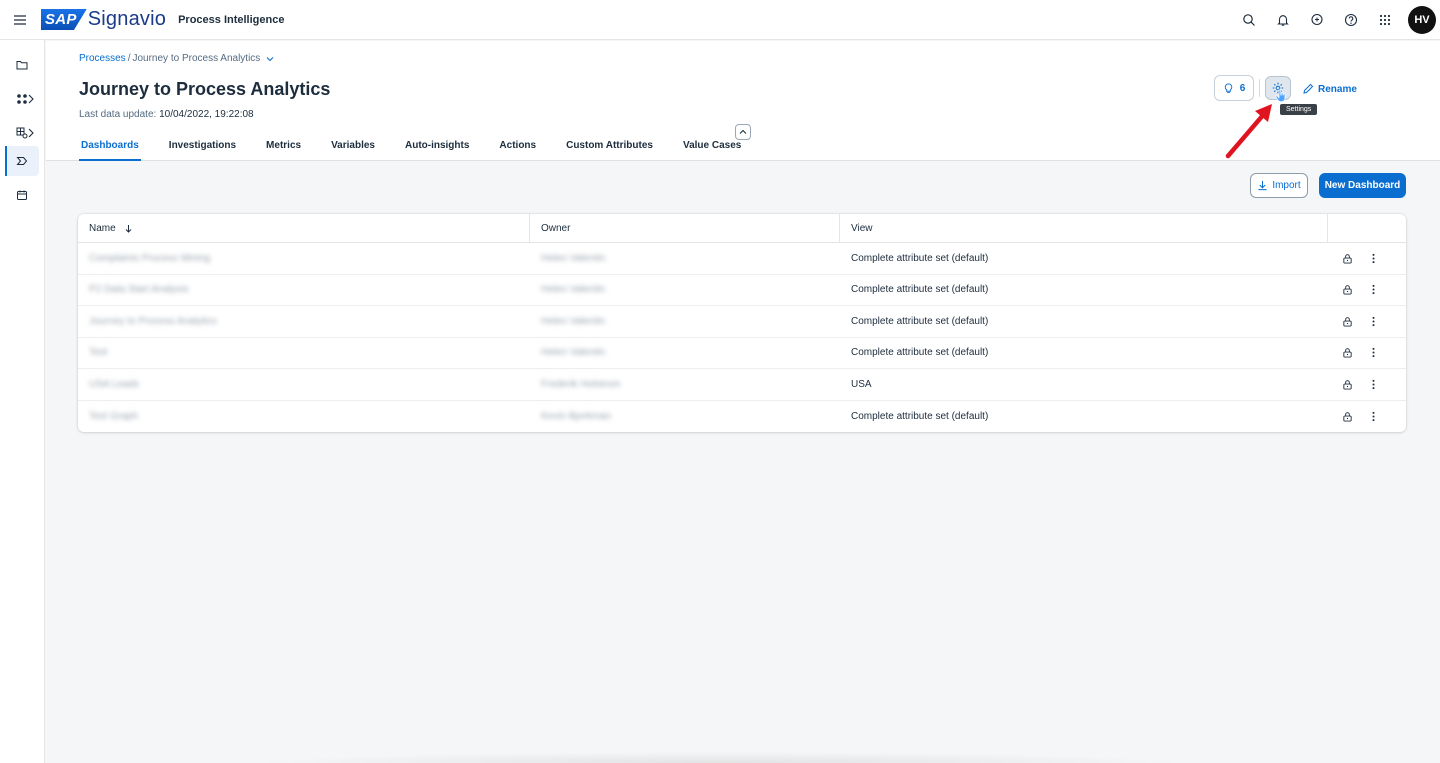  What do you see at coordinates (1228, 87) in the screenshot?
I see `lightbulb-icon` at bounding box center [1228, 87].